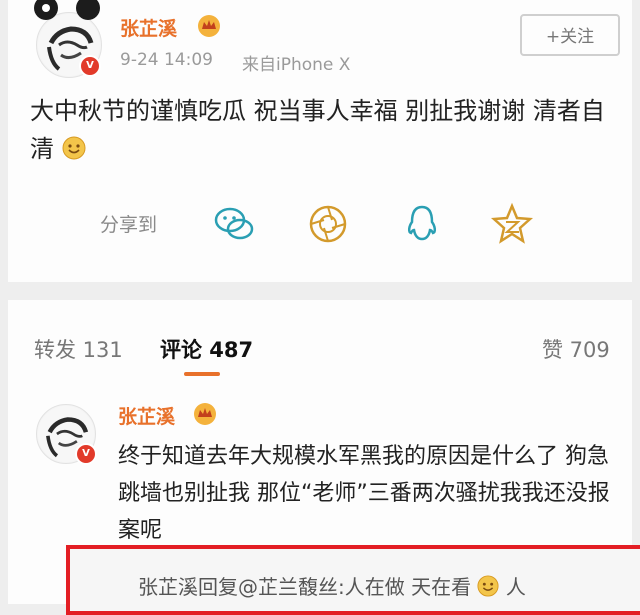 The height and width of the screenshot is (615, 640). Describe the element at coordinates (576, 349) in the screenshot. I see `tab-likes: 赞 709` at that location.